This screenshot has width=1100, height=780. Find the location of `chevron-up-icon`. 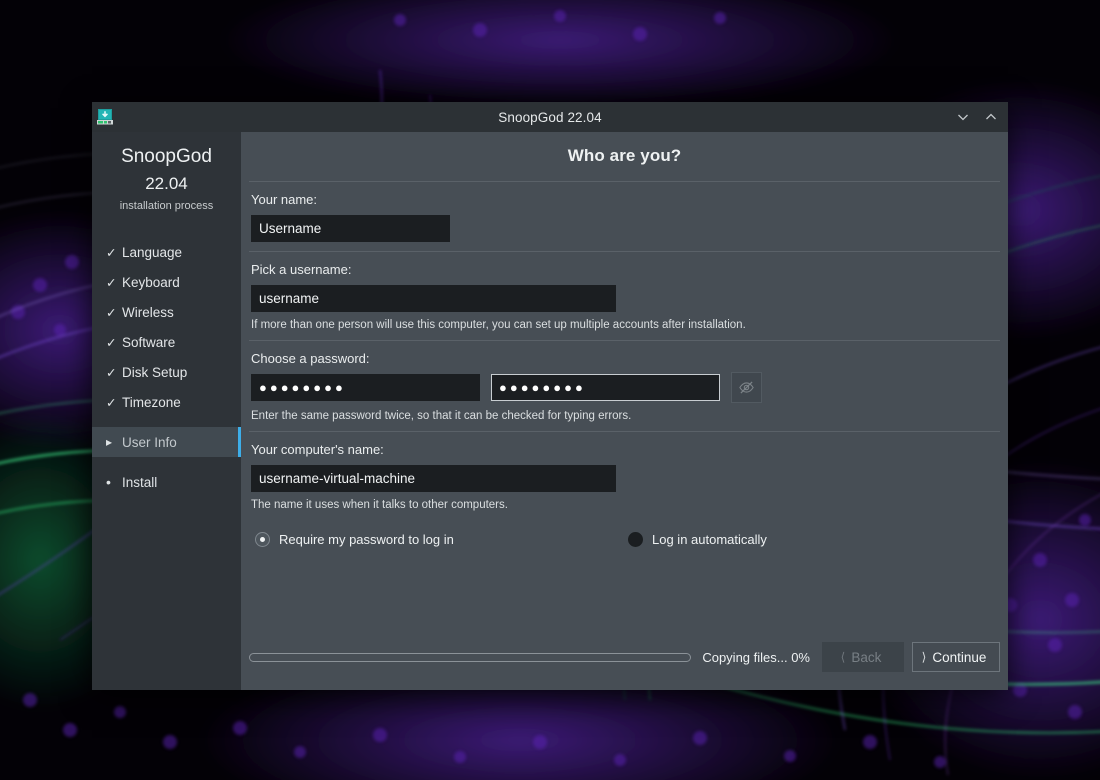

chevron-up-icon is located at coordinates (991, 117).